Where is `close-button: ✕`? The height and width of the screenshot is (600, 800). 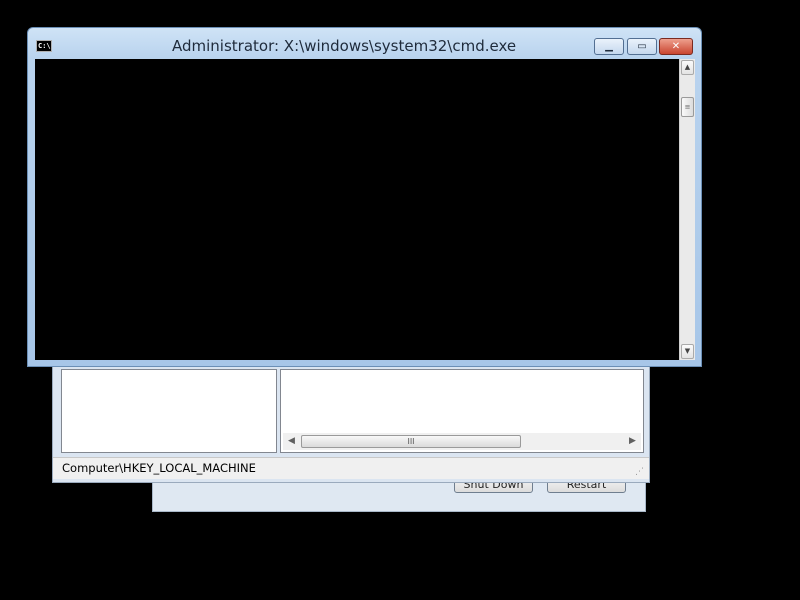 close-button: ✕ is located at coordinates (676, 46).